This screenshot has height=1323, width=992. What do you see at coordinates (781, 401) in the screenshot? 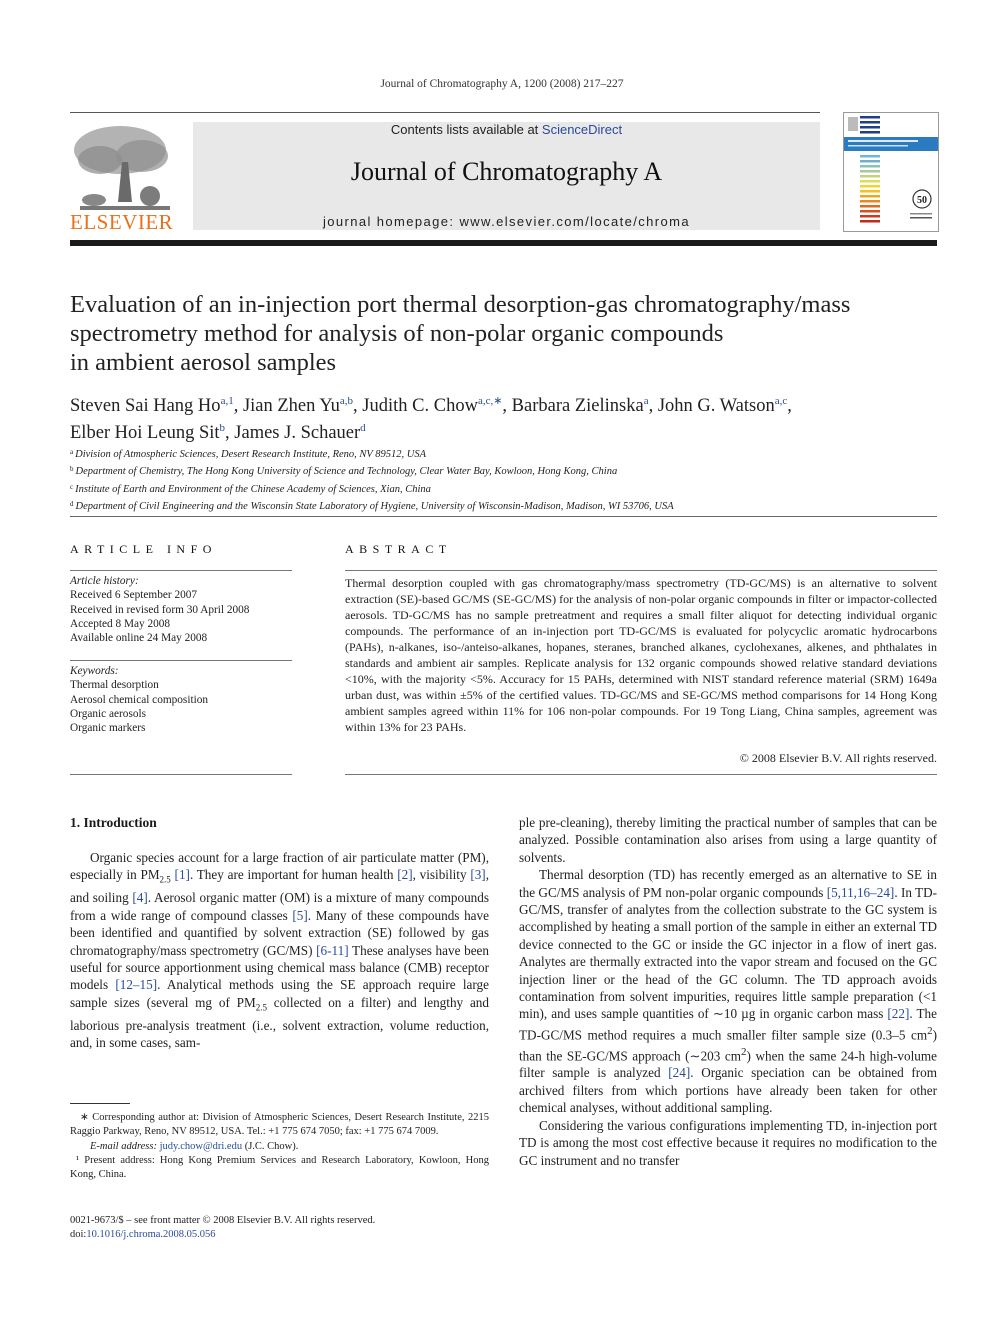
I see `author-affiliation-marker: a,c` at bounding box center [781, 401].